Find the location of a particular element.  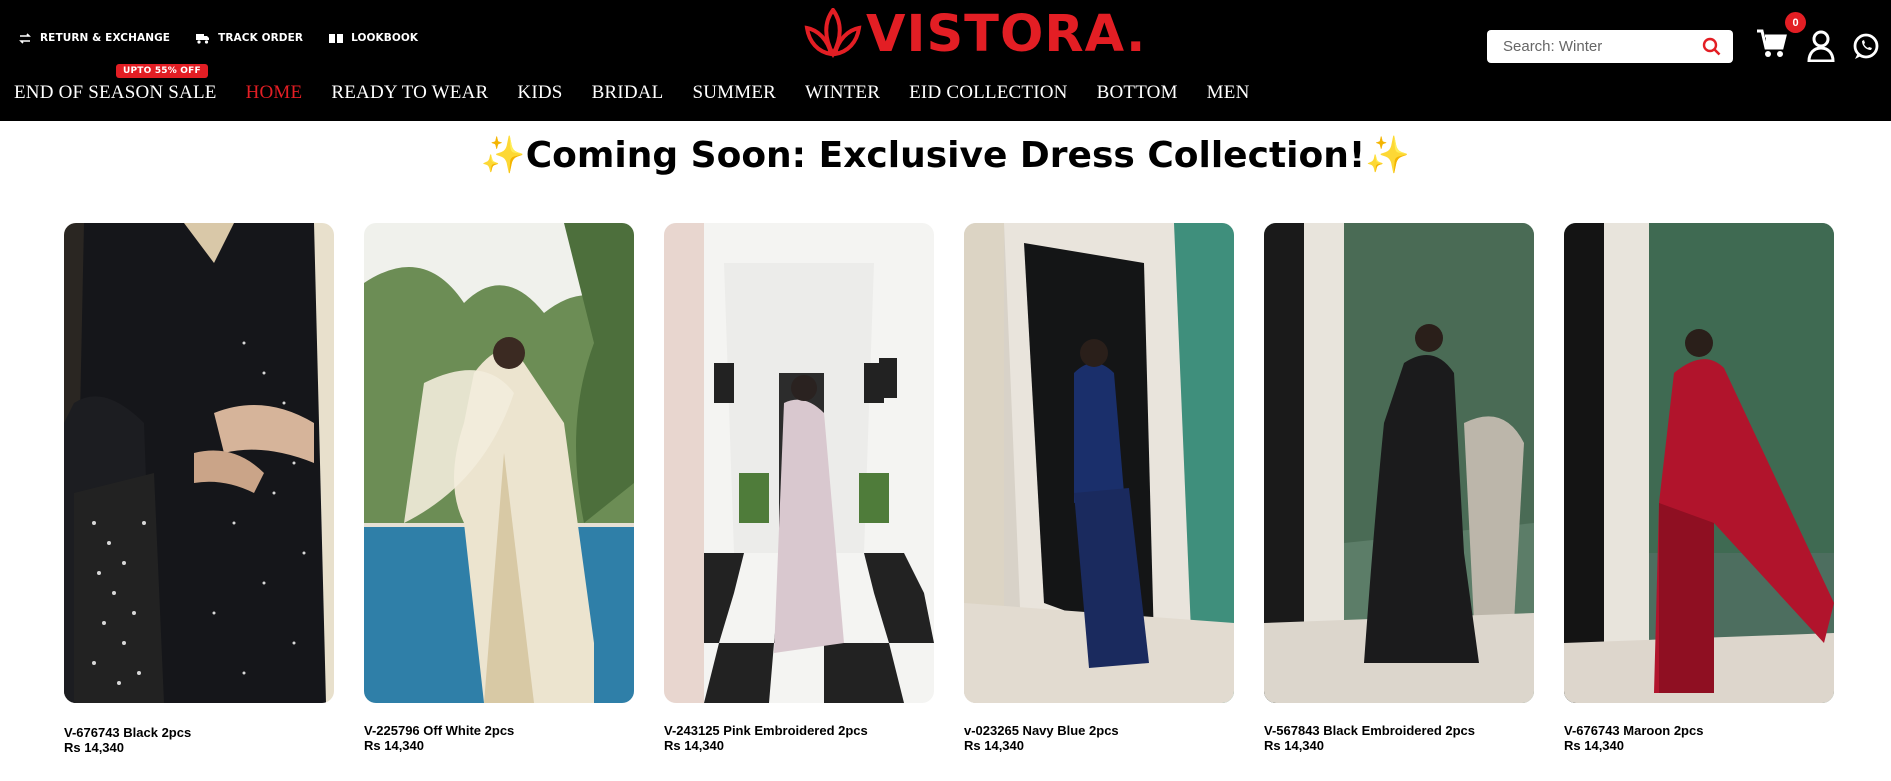

nav-label: KIDS is located at coordinates (540, 92).